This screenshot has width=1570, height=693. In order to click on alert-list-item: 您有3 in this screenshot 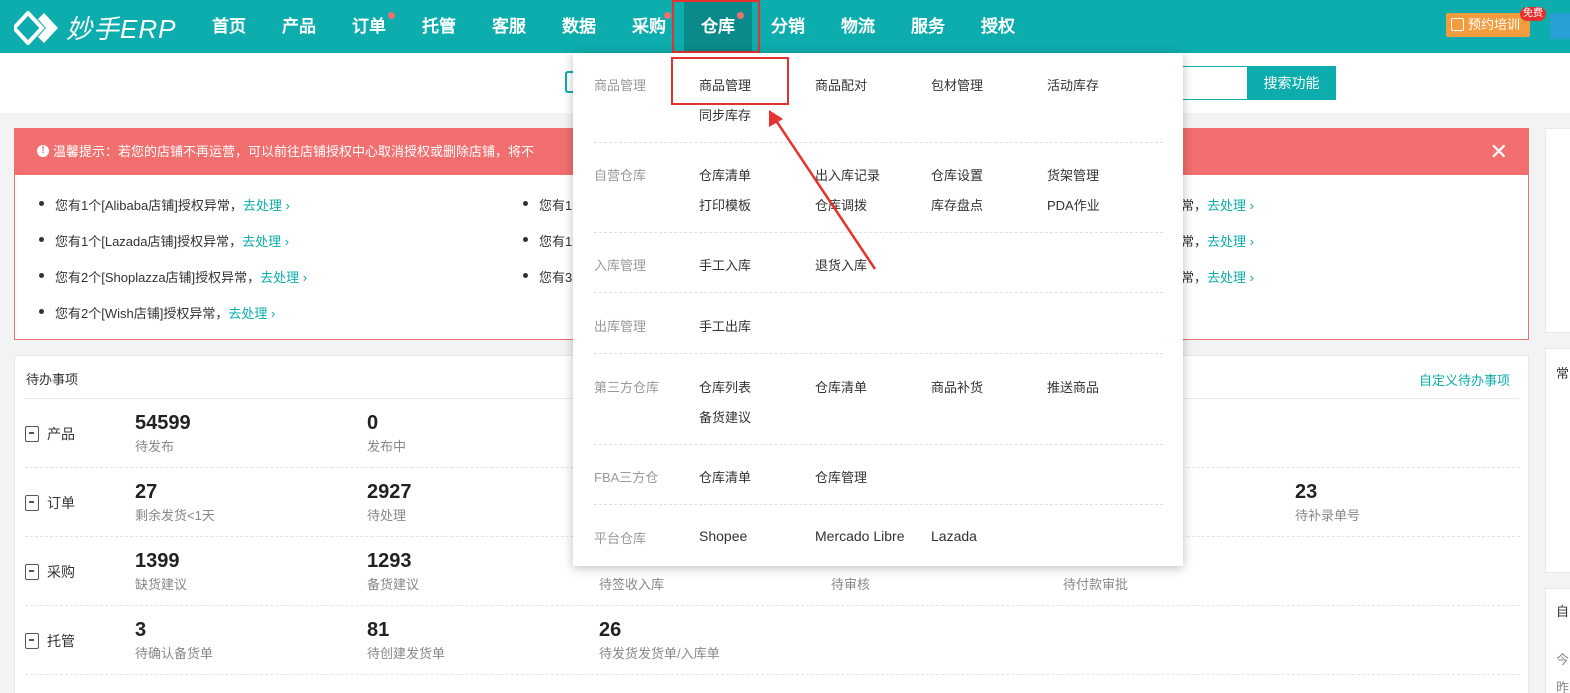, I will do `click(547, 276)`.